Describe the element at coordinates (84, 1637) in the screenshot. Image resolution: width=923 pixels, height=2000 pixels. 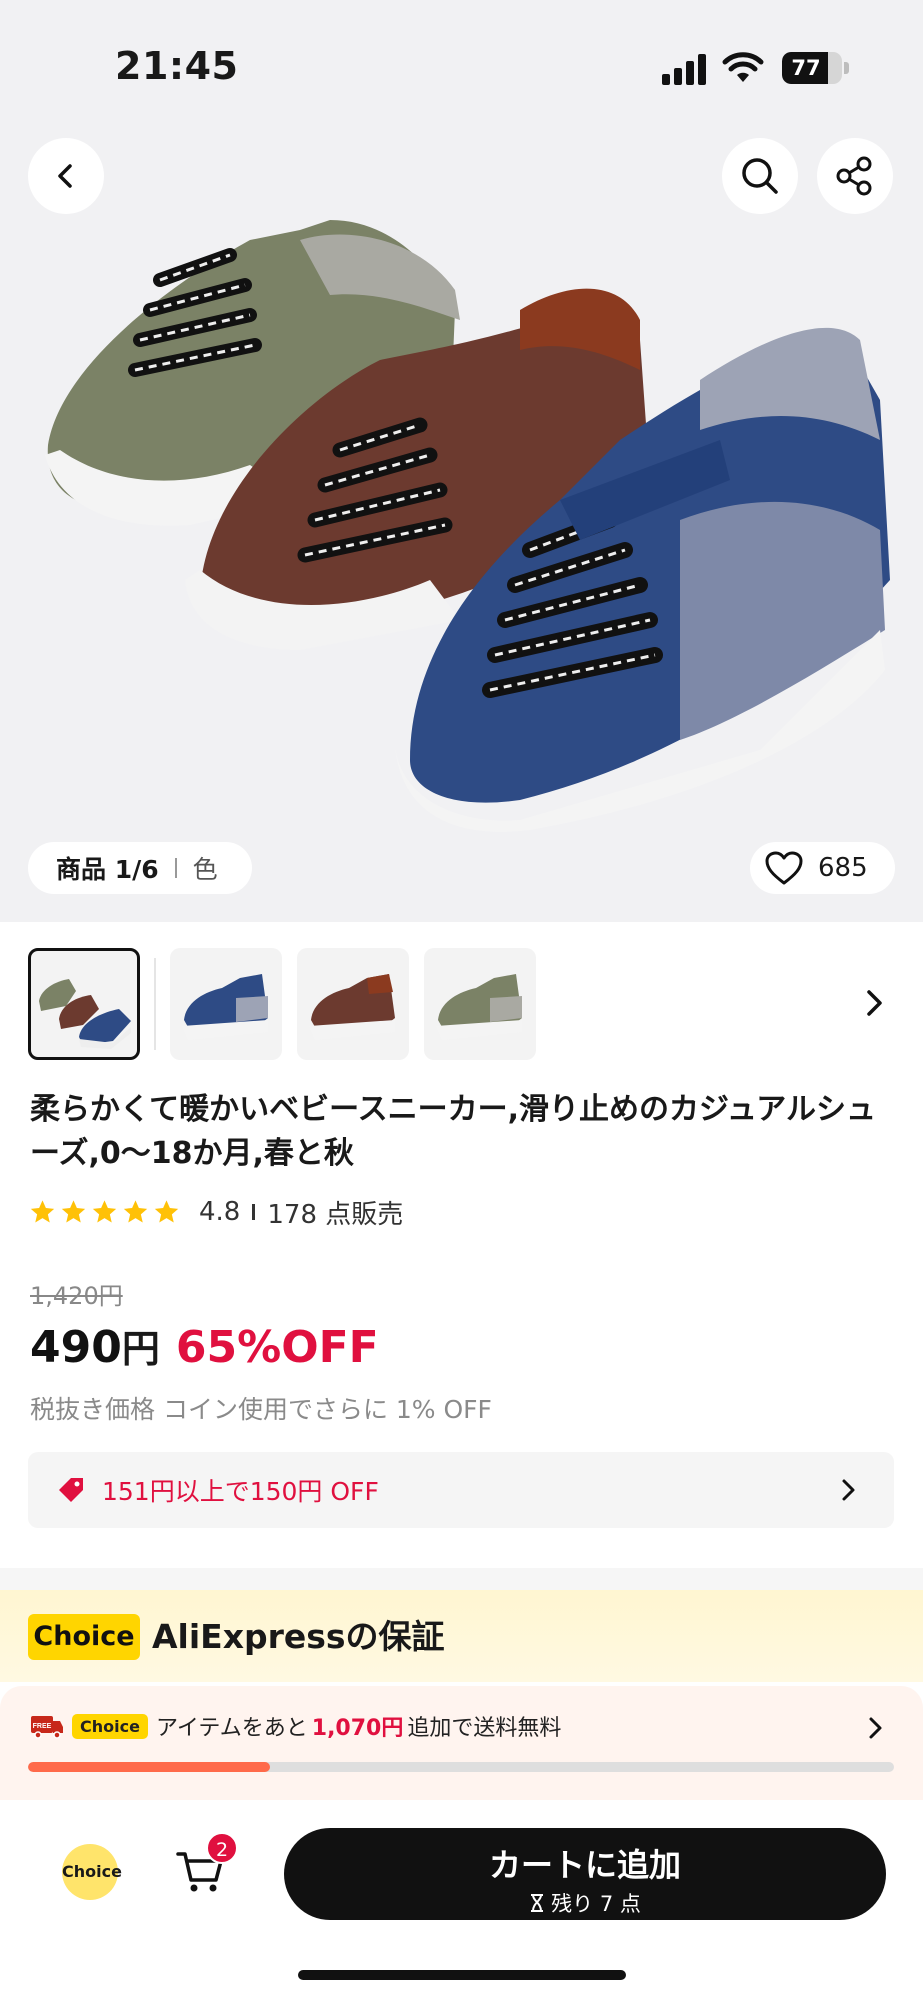
I see `choice-badge: Choice` at that location.